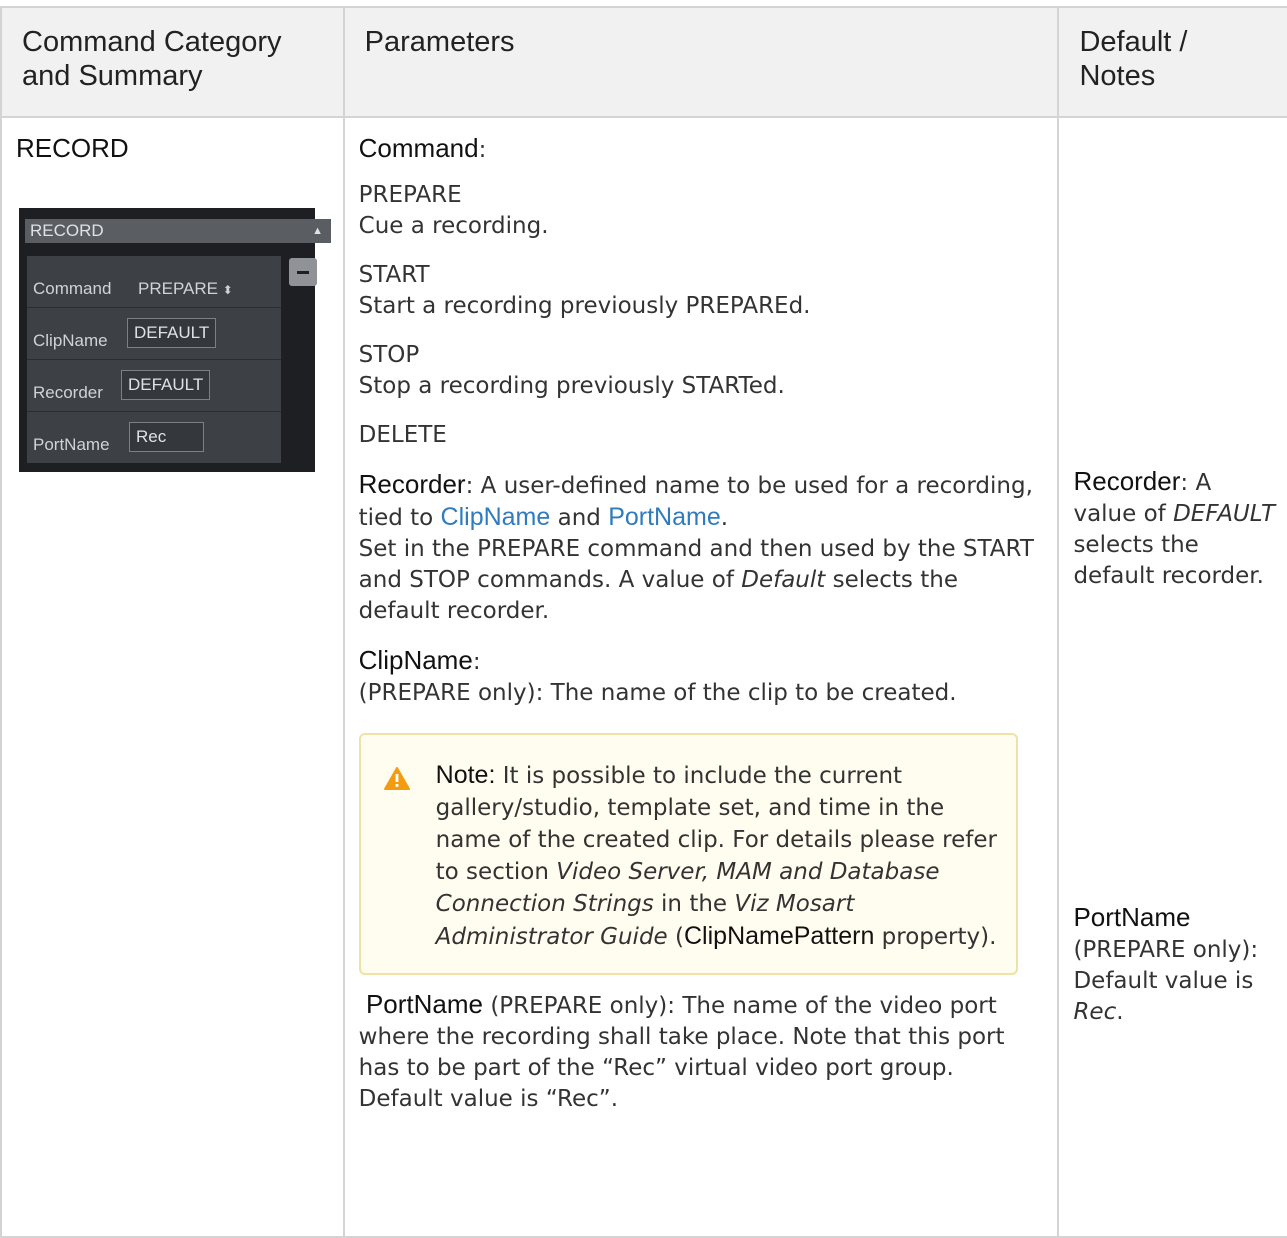  What do you see at coordinates (410, 195) in the screenshot?
I see `option-prepare-name: PREPARE` at bounding box center [410, 195].